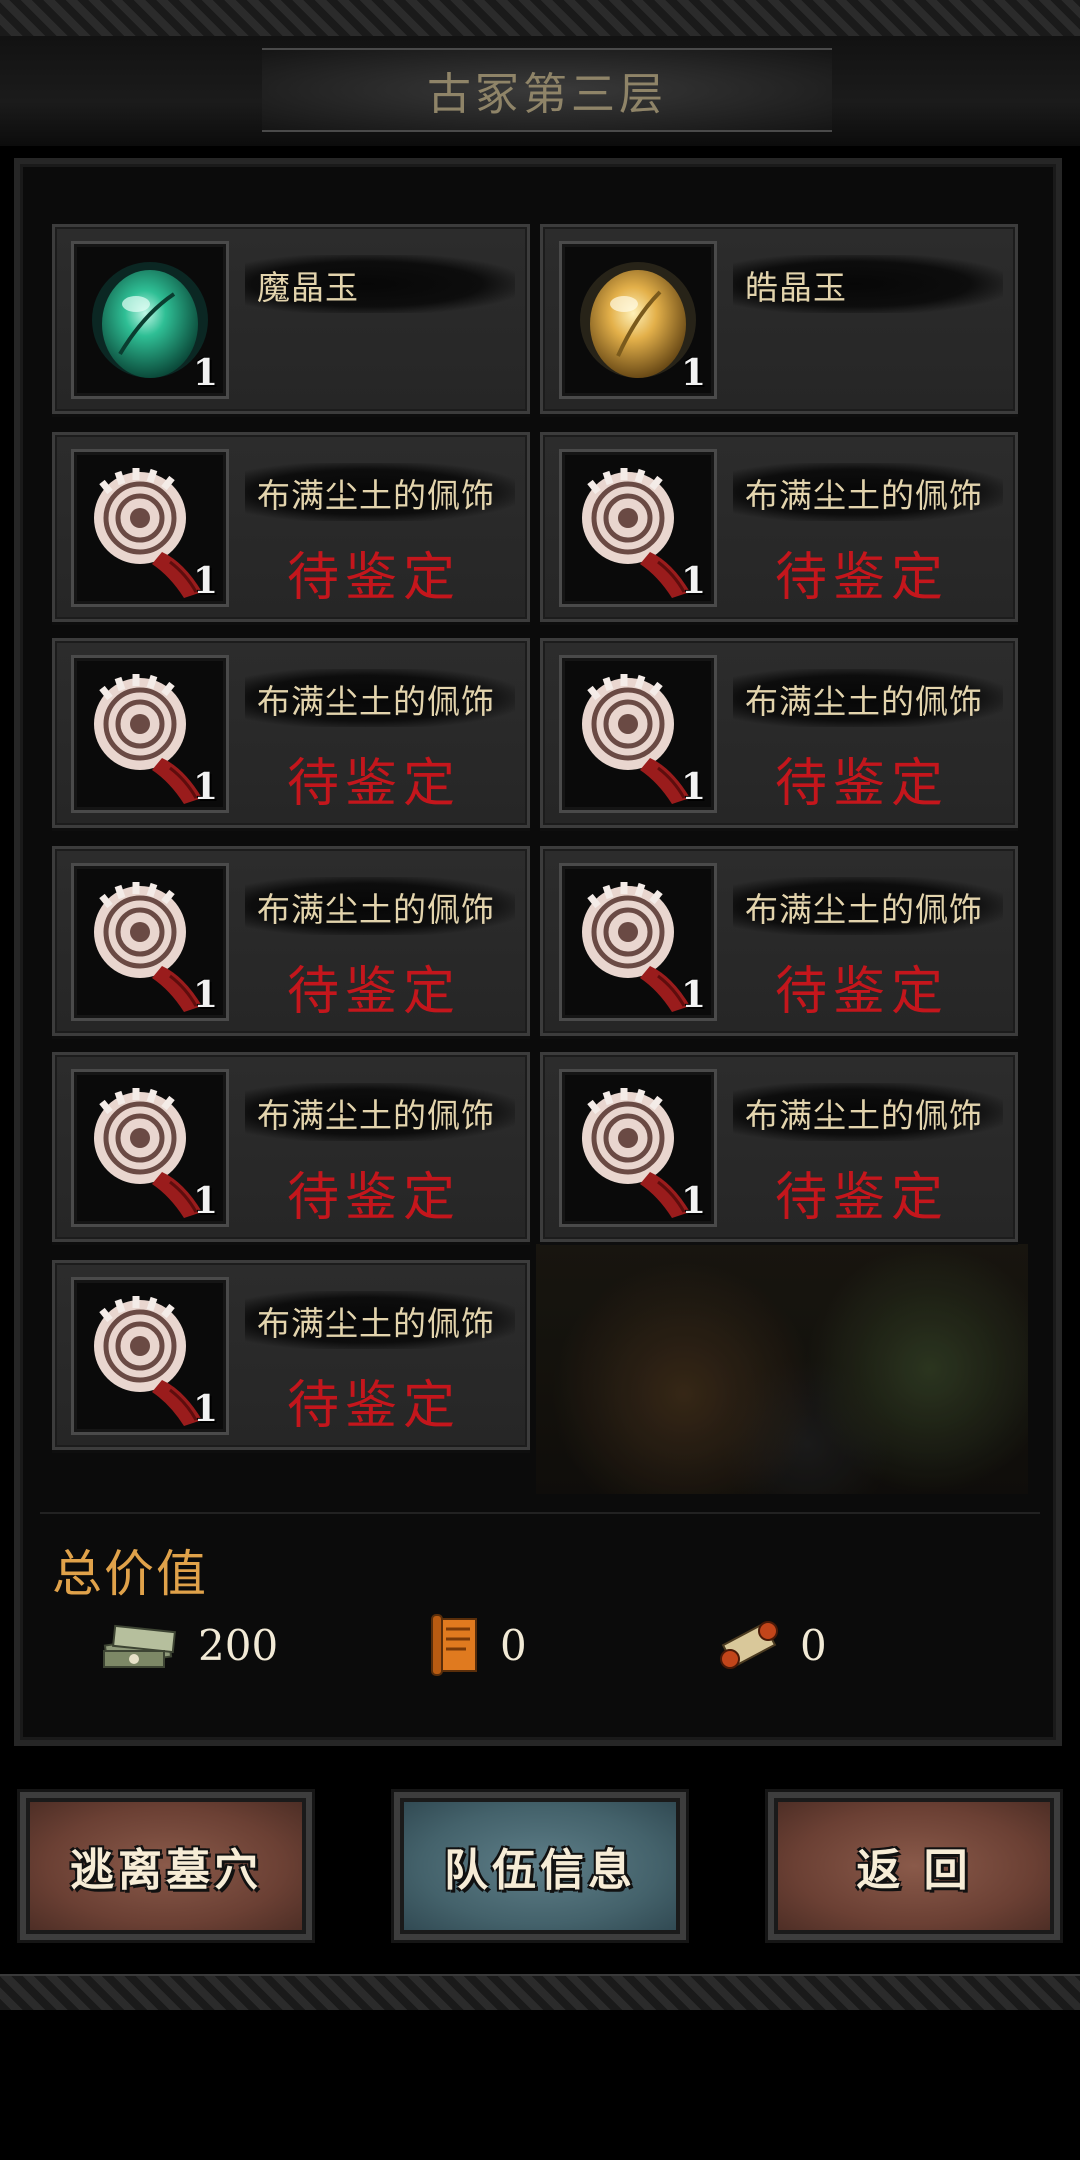 This screenshot has width=1080, height=2160. Describe the element at coordinates (166, 1870) in the screenshot. I see `escape-tomb-label: 逃离墓穴` at that location.